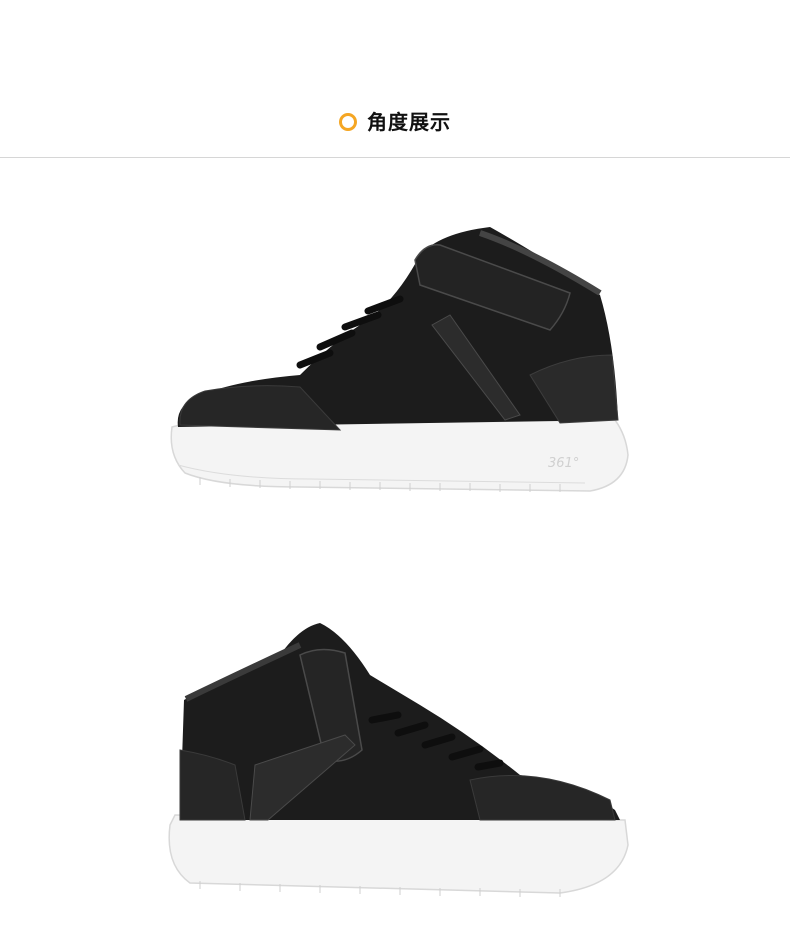  Describe the element at coordinates (409, 122) in the screenshot. I see `section-title: 角度展示` at that location.